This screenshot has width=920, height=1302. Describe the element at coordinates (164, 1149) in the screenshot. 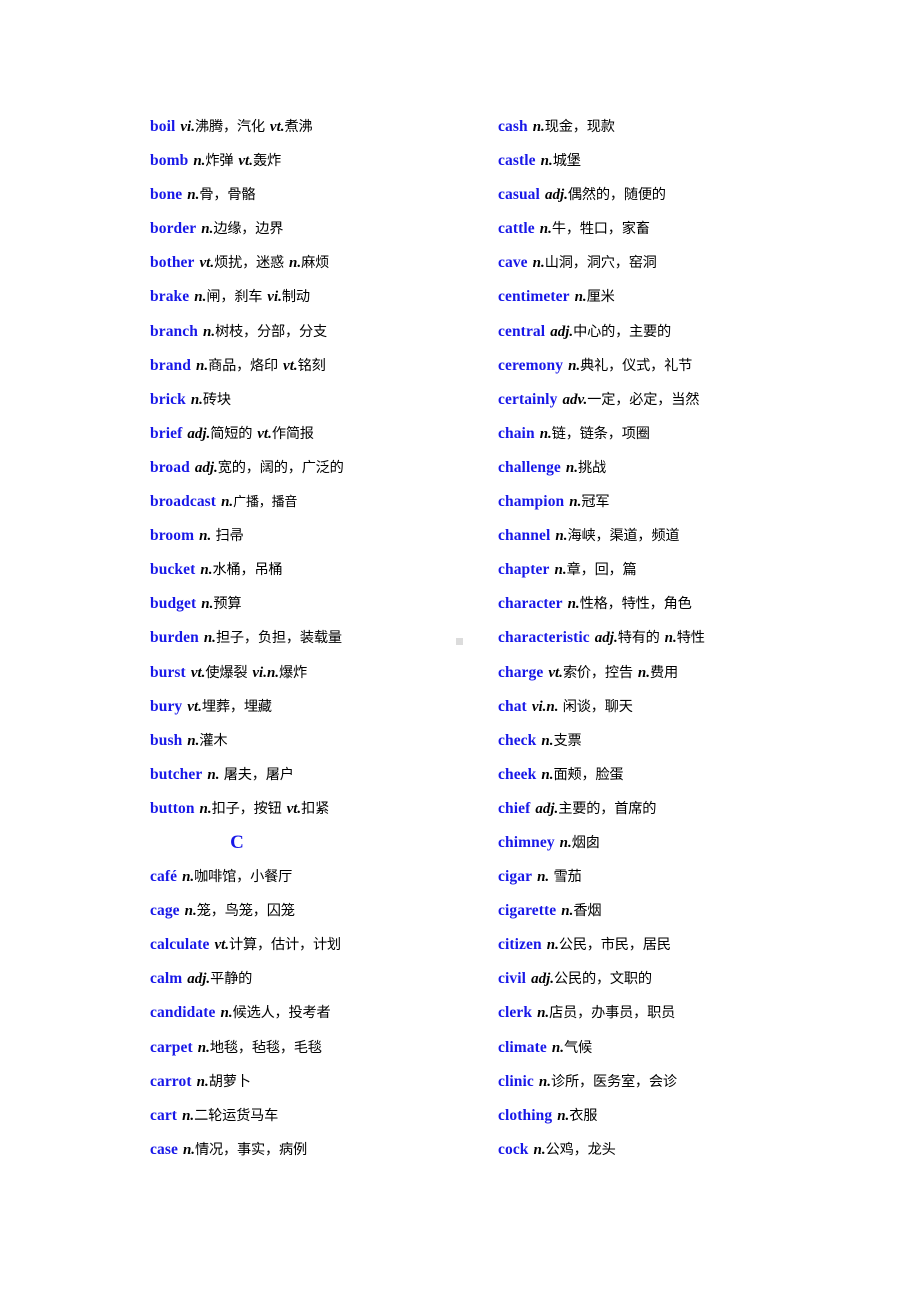

I see `entry-headword: case` at that location.